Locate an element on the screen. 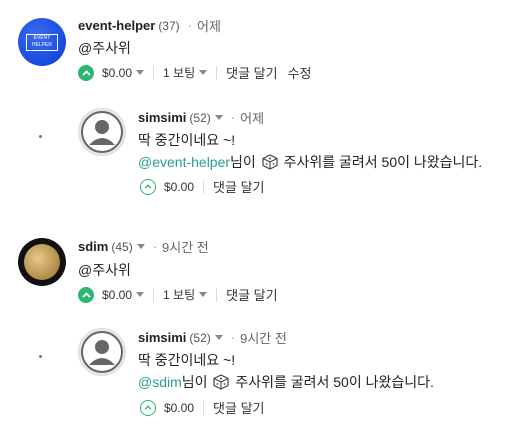 This screenshot has width=519, height=430. mention-link: @event-helper is located at coordinates (184, 162).